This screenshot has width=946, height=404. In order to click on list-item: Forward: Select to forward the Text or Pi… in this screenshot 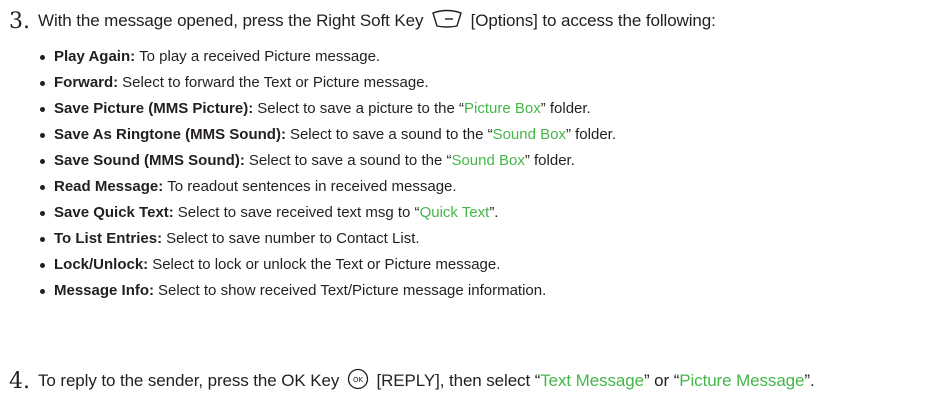, I will do `click(328, 83)`.